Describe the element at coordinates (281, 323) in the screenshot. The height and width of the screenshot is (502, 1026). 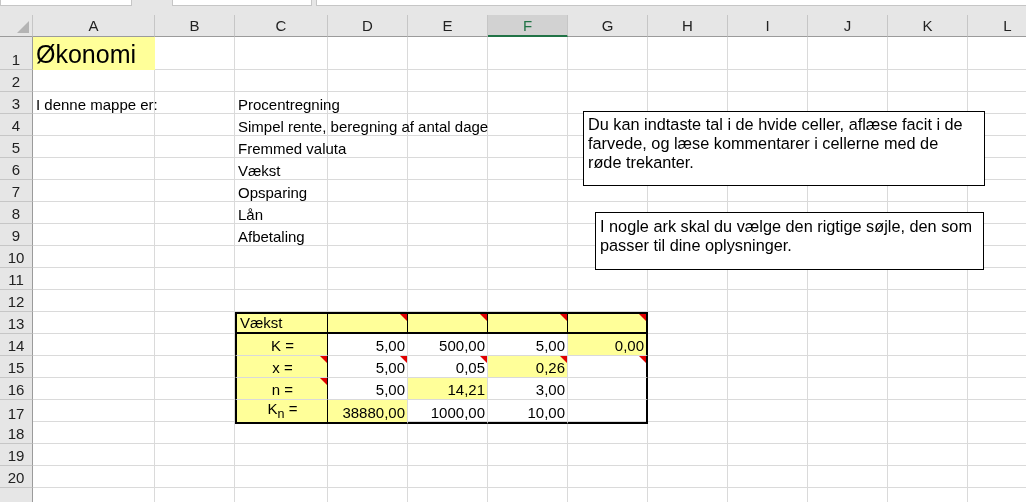
I see `table-cell: Vækst` at that location.